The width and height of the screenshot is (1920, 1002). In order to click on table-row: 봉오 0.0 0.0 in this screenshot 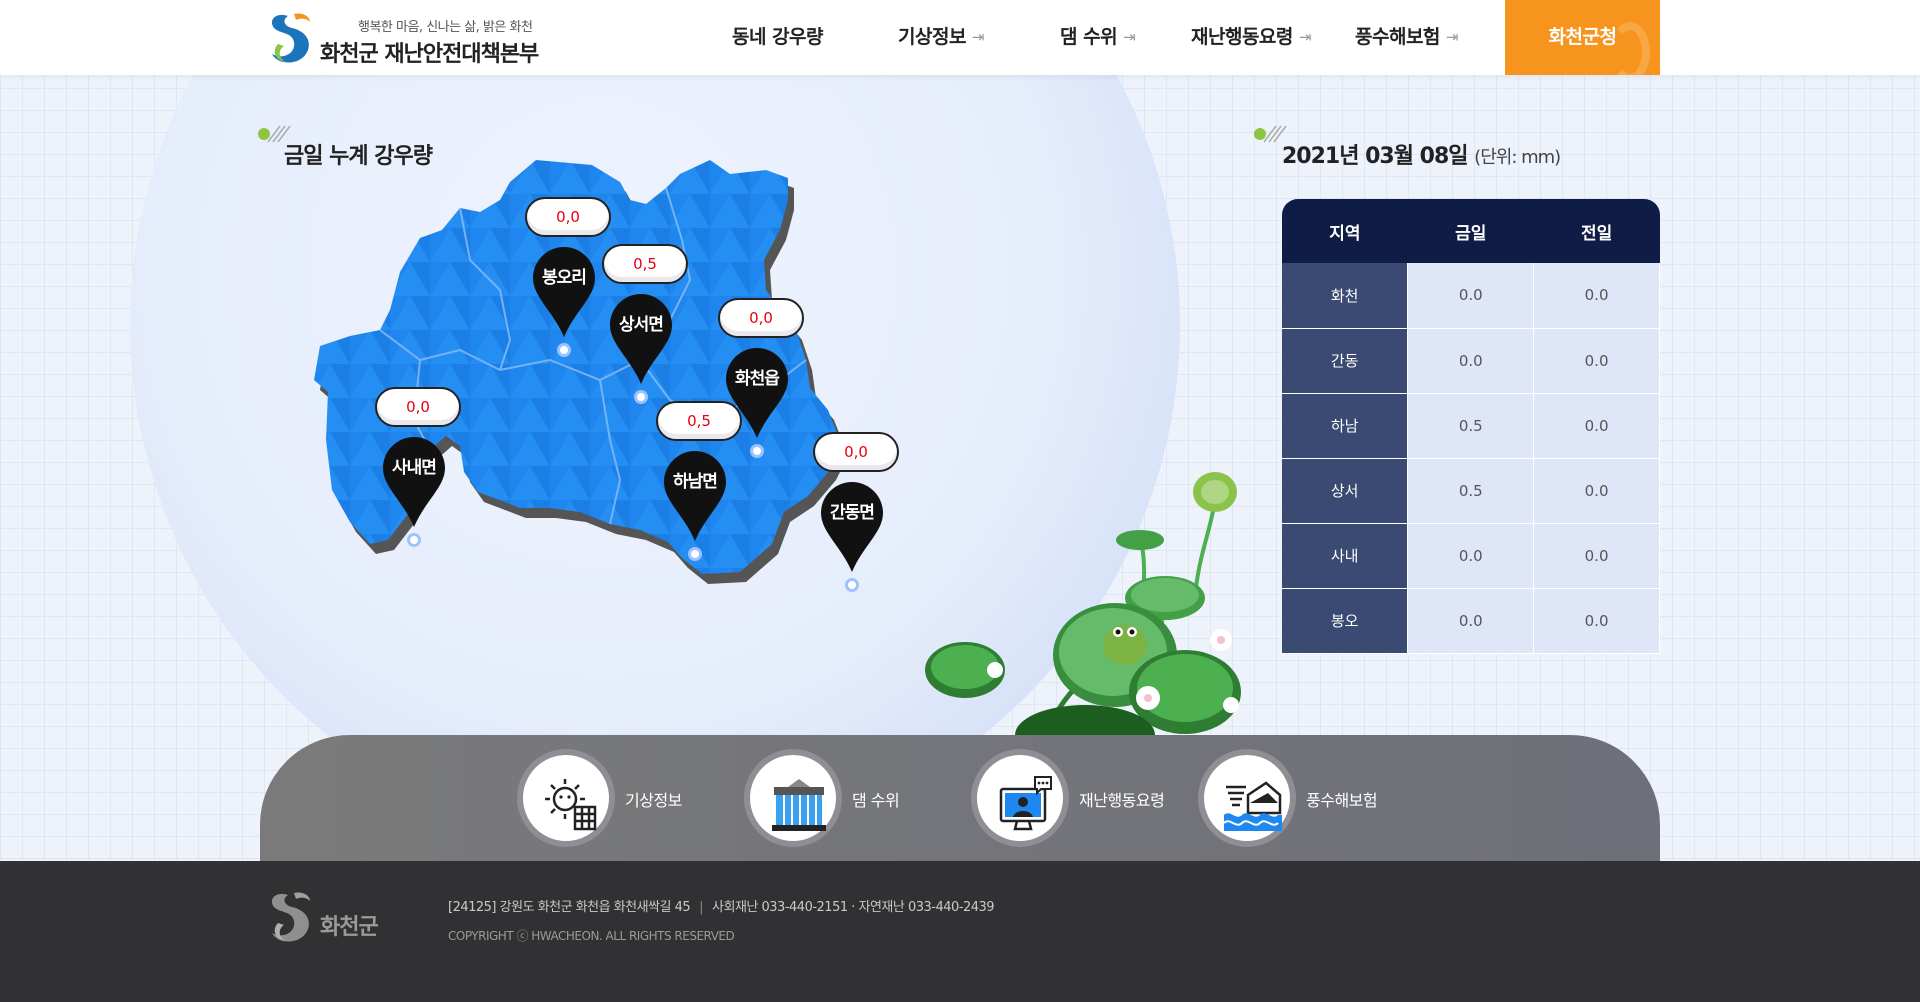, I will do `click(1471, 621)`.